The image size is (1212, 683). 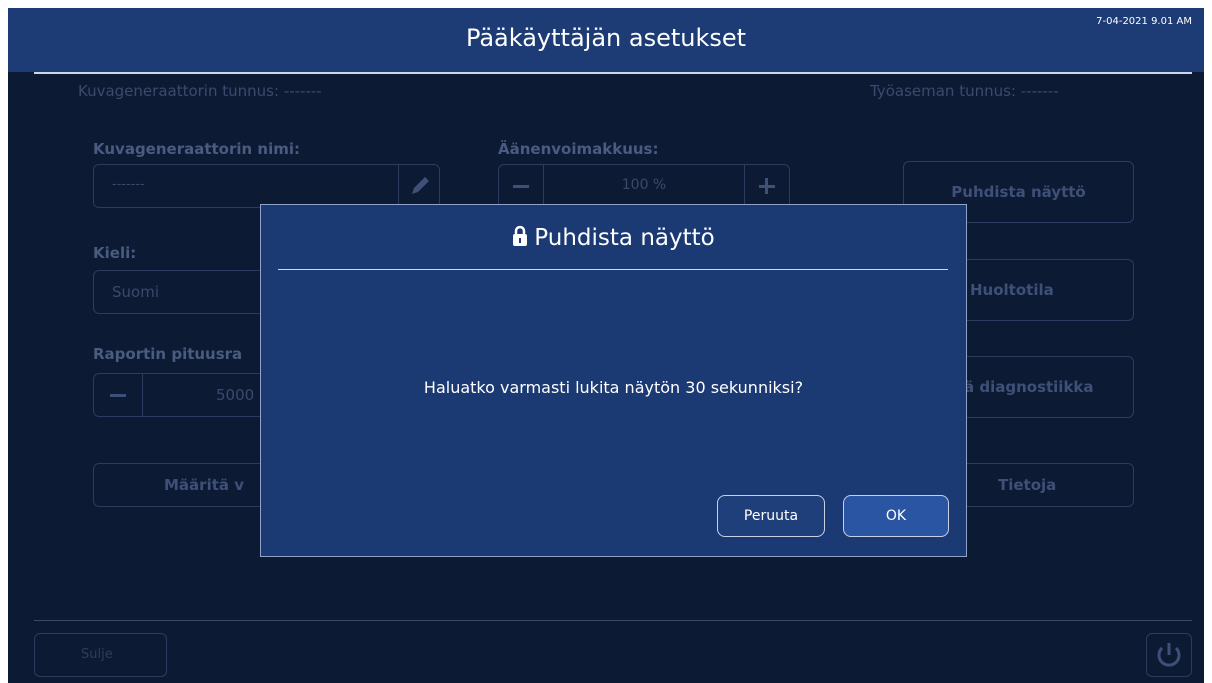 What do you see at coordinates (197, 149) in the screenshot?
I see `generator-name-label: Kuvageneraattorin nimi:` at bounding box center [197, 149].